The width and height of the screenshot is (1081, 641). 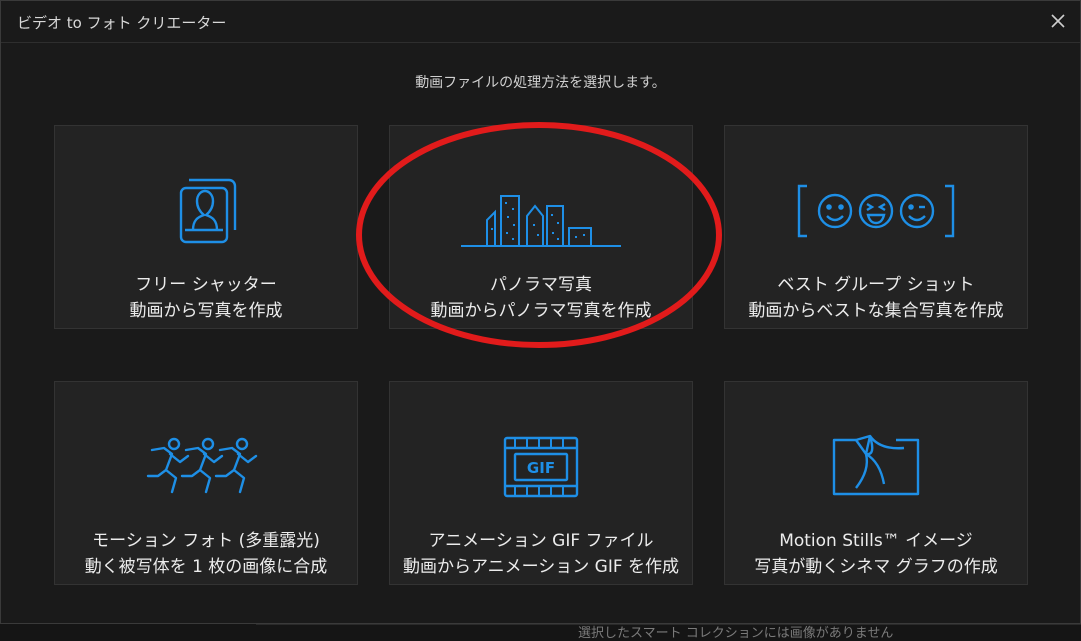 I want to click on gif-label: GIF, so click(x=541, y=468).